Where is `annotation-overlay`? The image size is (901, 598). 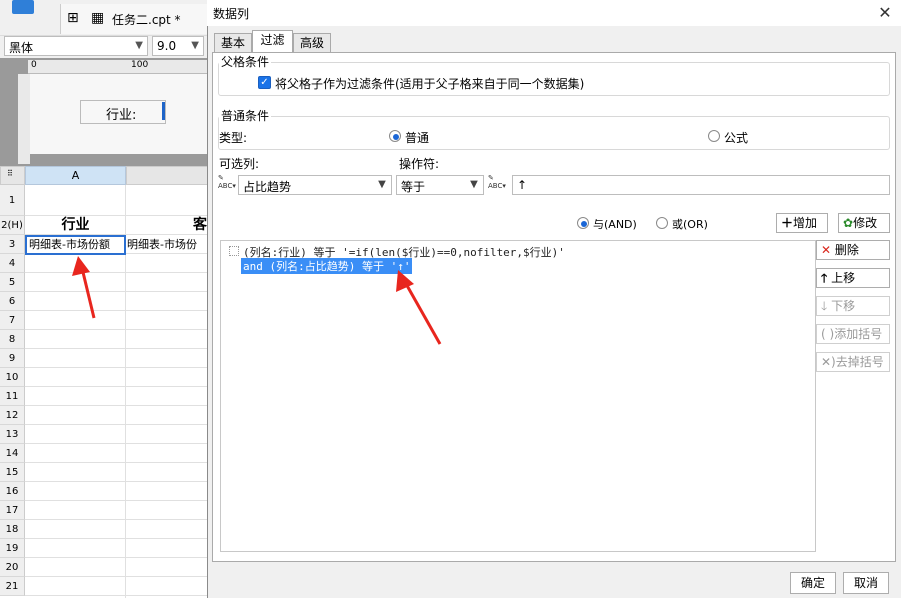
annotation-overlay is located at coordinates (257, 300).